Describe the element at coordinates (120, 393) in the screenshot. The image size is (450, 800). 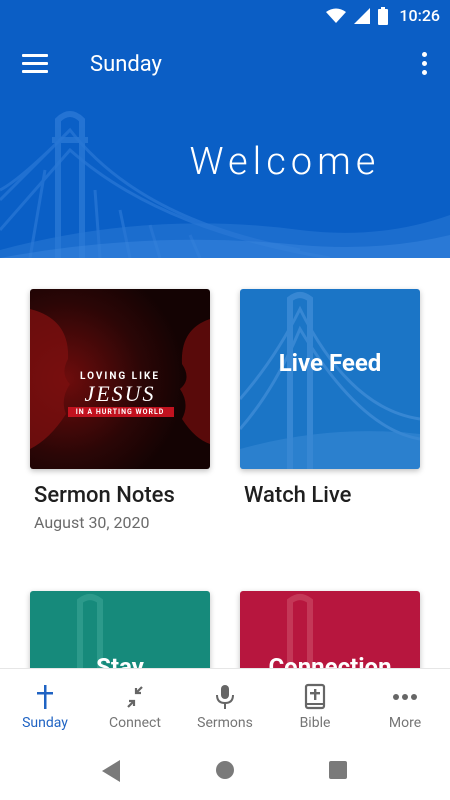
I see `sermon-art-line2: JESUS` at that location.